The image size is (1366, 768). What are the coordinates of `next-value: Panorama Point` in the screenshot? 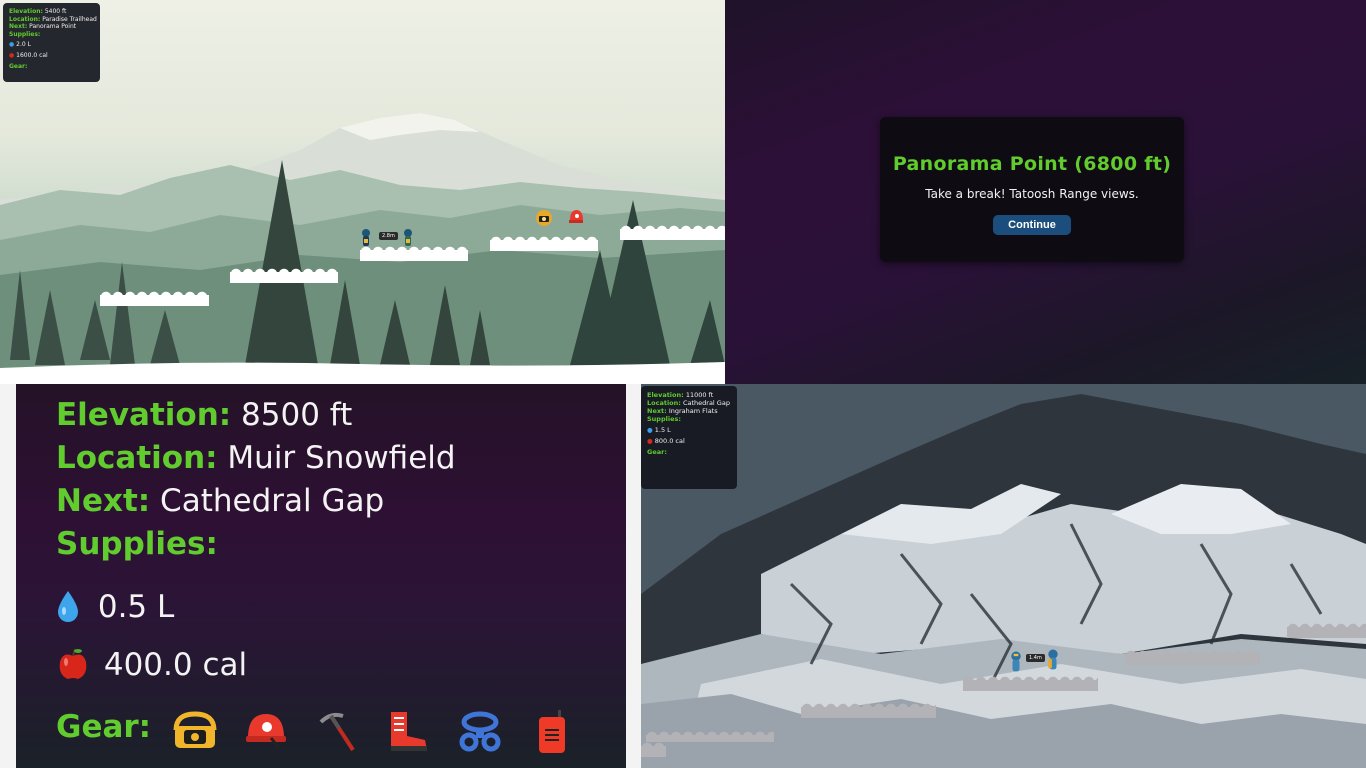 It's located at (53, 27).